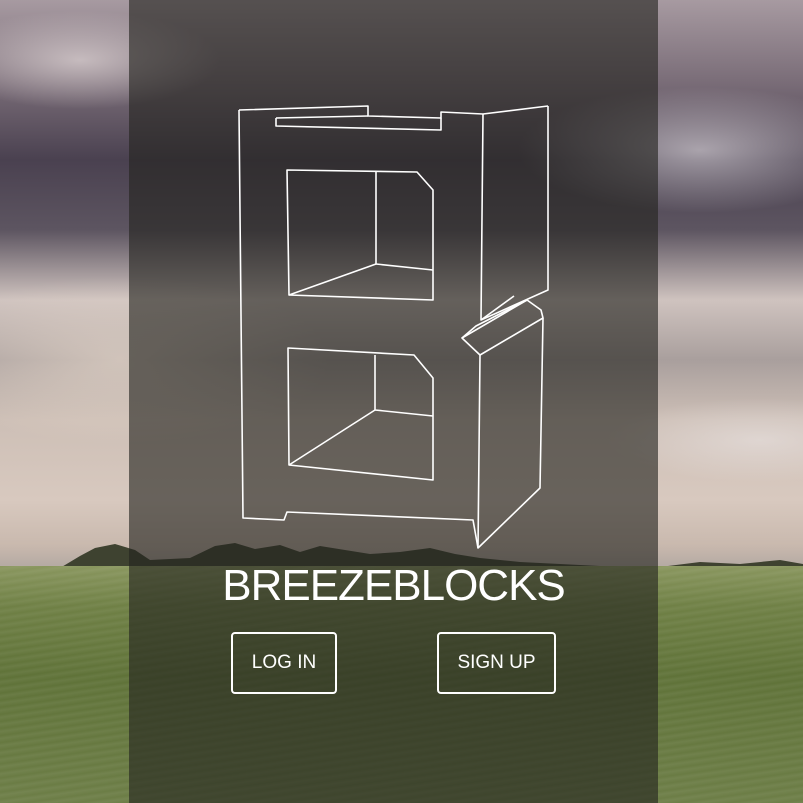 Image resolution: width=803 pixels, height=803 pixels. What do you see at coordinates (496, 663) in the screenshot?
I see `signup-button: SIGN UP` at bounding box center [496, 663].